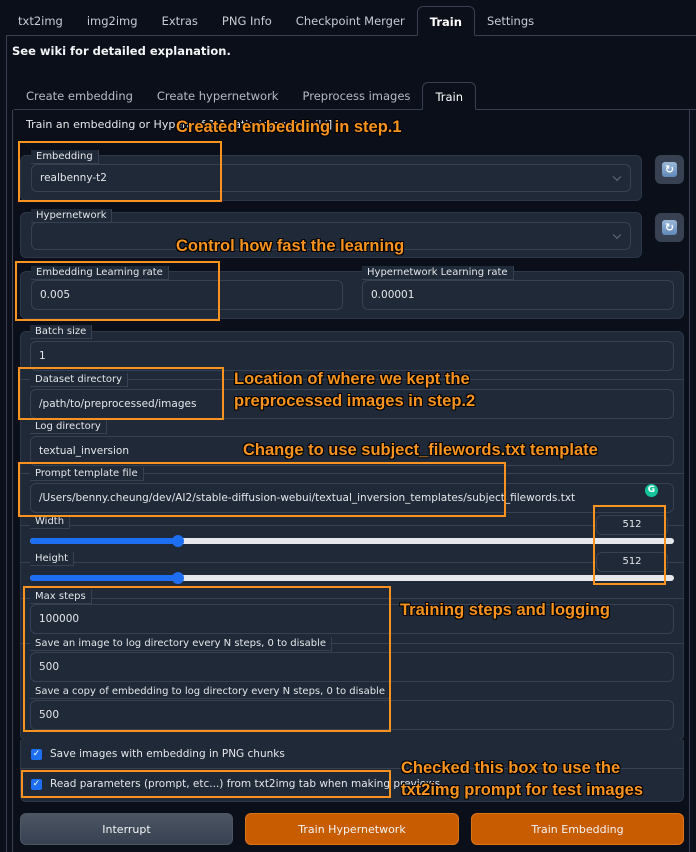 The height and width of the screenshot is (852, 696). Describe the element at coordinates (49, 667) in the screenshot. I see `save-image-every-value: 500` at that location.